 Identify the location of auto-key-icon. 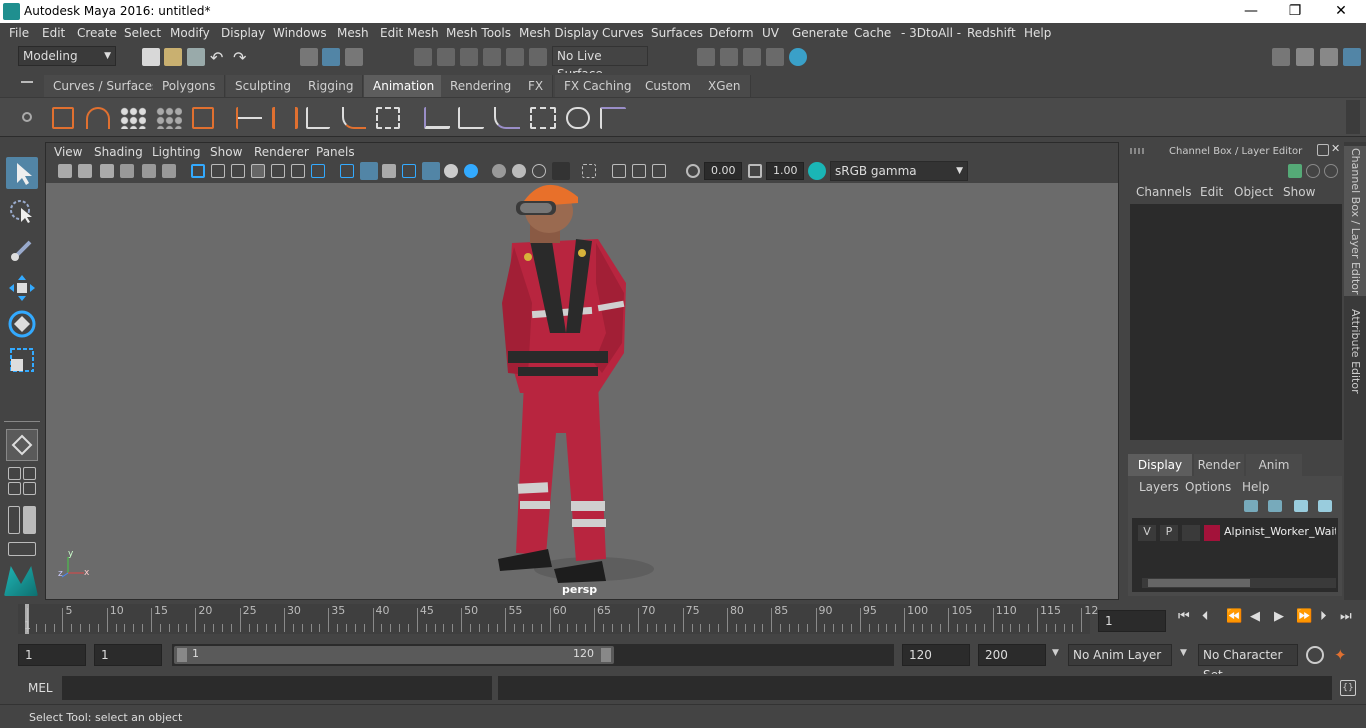
(1315, 655).